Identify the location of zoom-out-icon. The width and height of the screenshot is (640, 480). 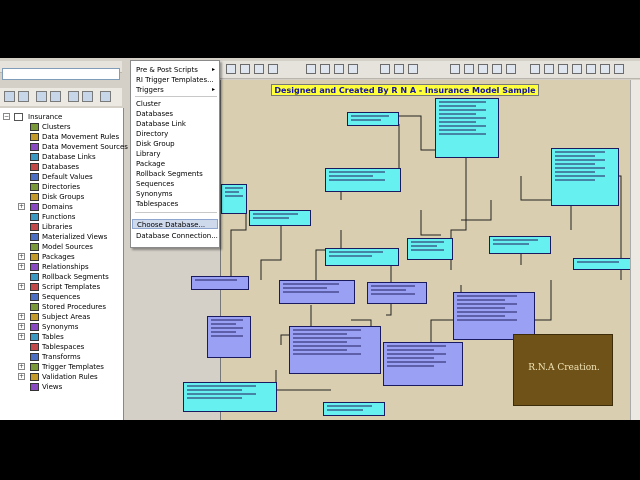
(273, 69).